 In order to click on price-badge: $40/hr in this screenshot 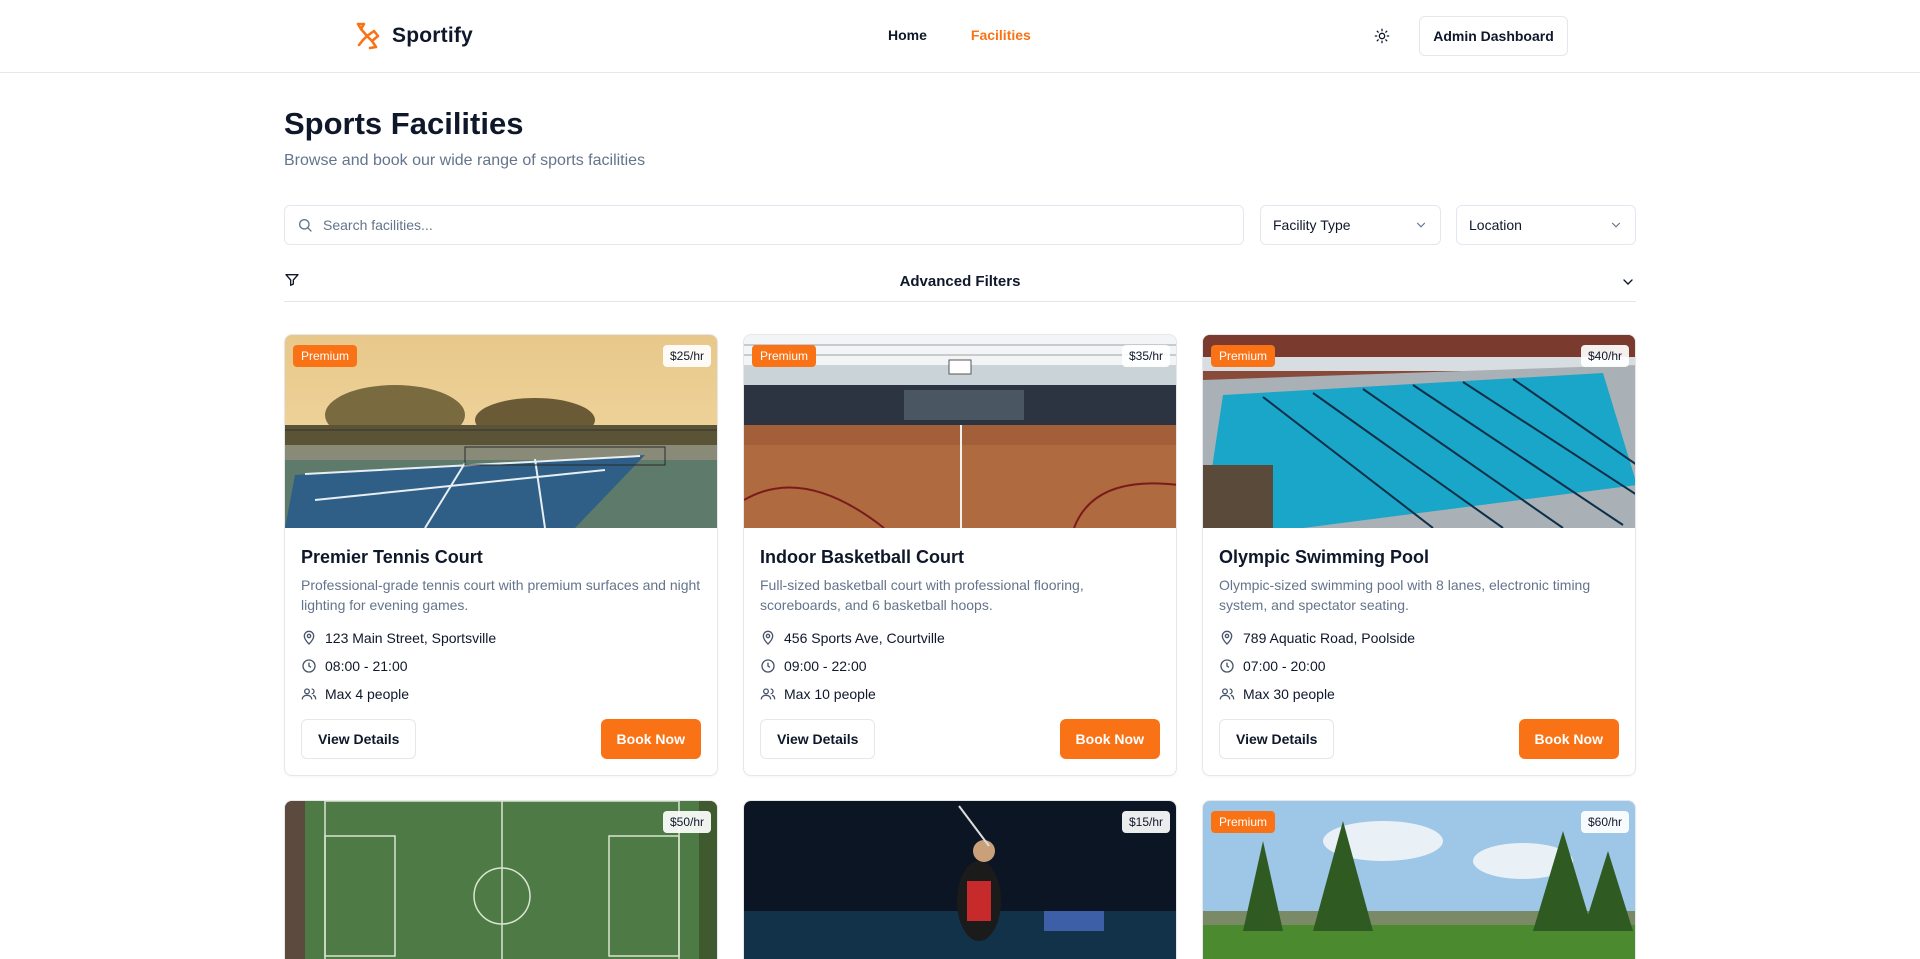, I will do `click(1604, 356)`.